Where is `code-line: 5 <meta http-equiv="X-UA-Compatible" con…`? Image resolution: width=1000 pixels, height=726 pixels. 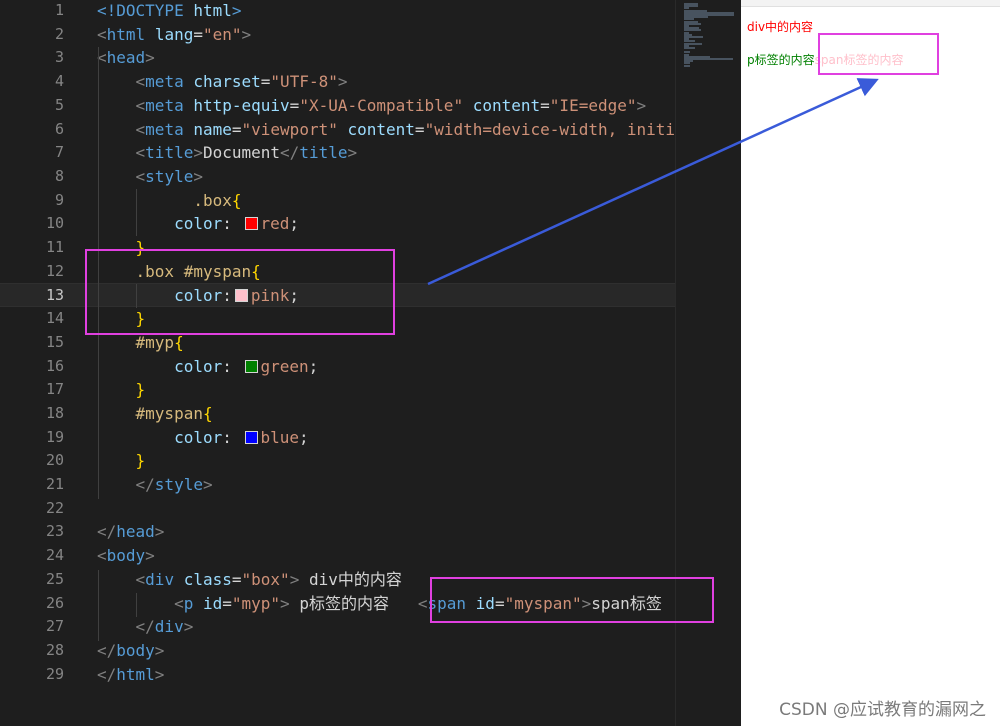 code-line: 5 <meta http-equiv="X-UA-Compatible" con… is located at coordinates (337, 106).